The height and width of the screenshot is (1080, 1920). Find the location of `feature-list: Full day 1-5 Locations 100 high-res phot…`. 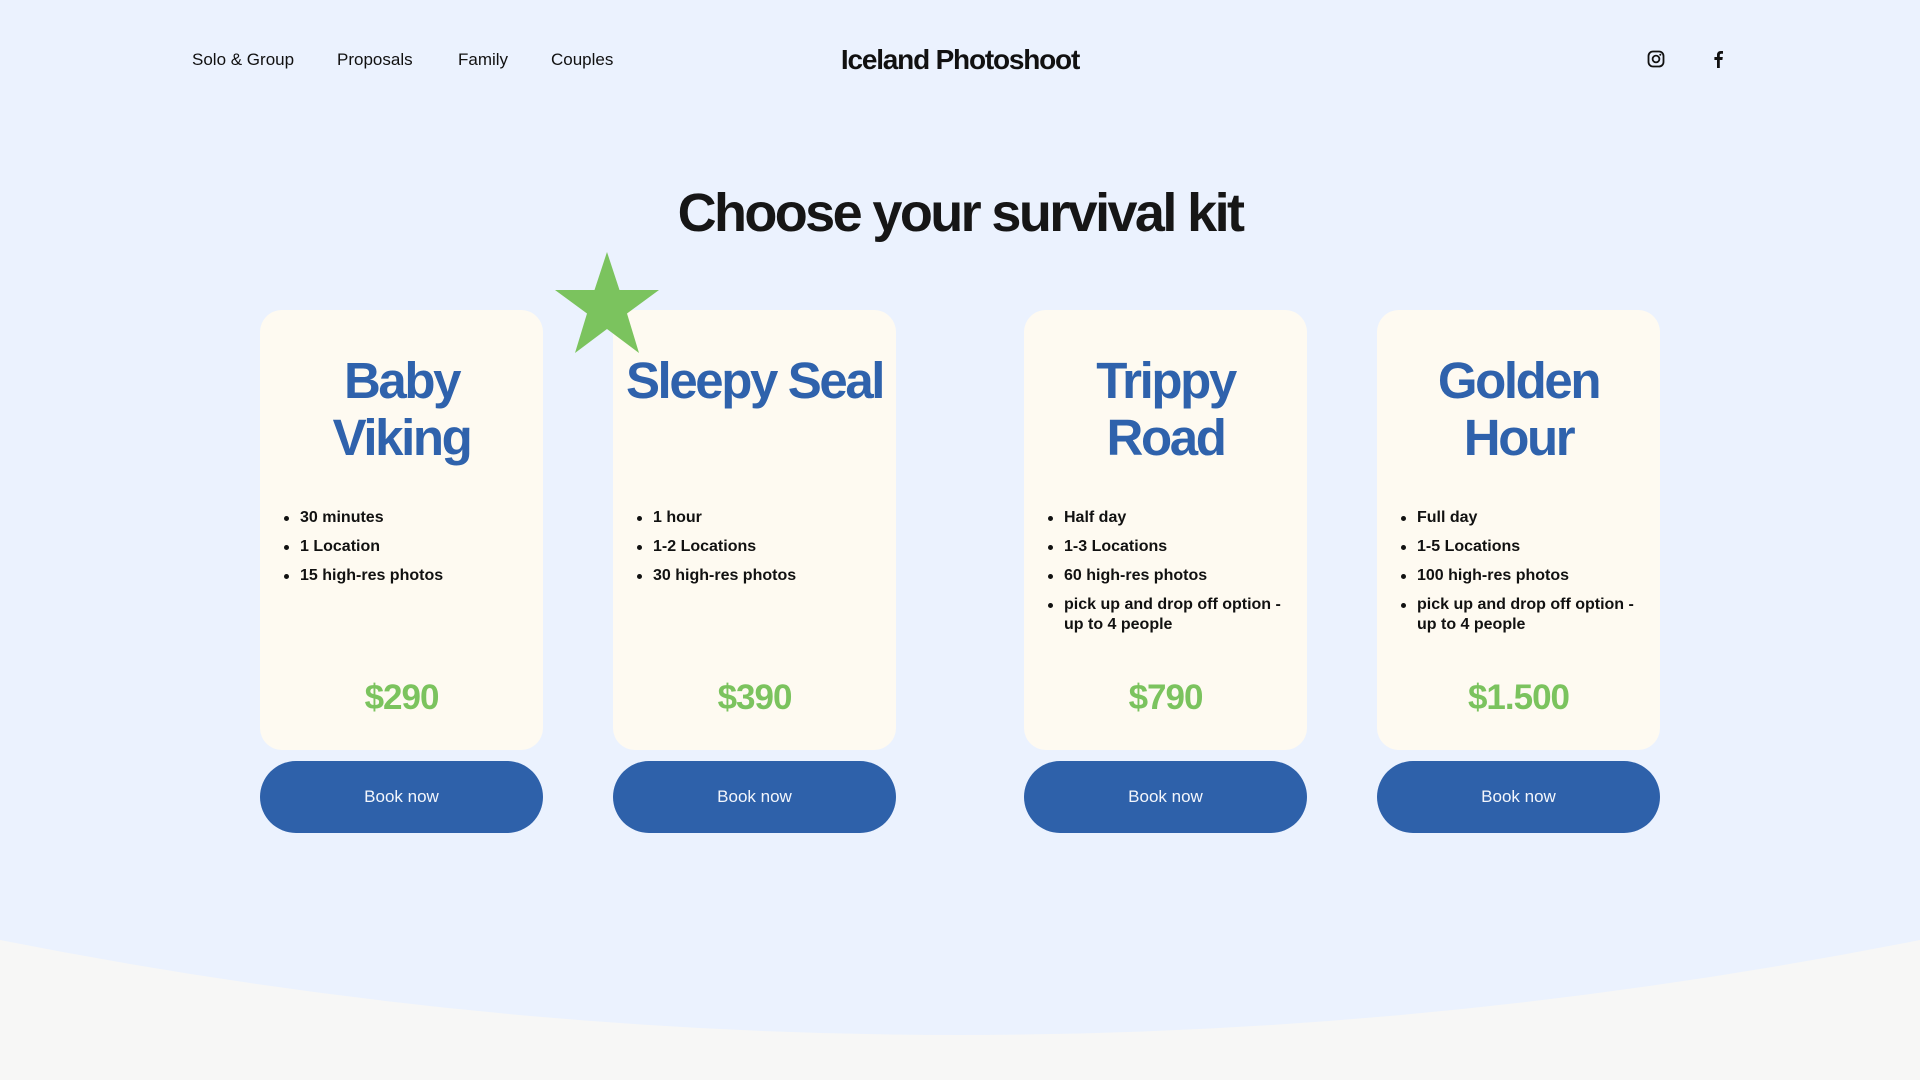

feature-list: Full day 1-5 Locations 100 high-res phot… is located at coordinates (1524, 576).